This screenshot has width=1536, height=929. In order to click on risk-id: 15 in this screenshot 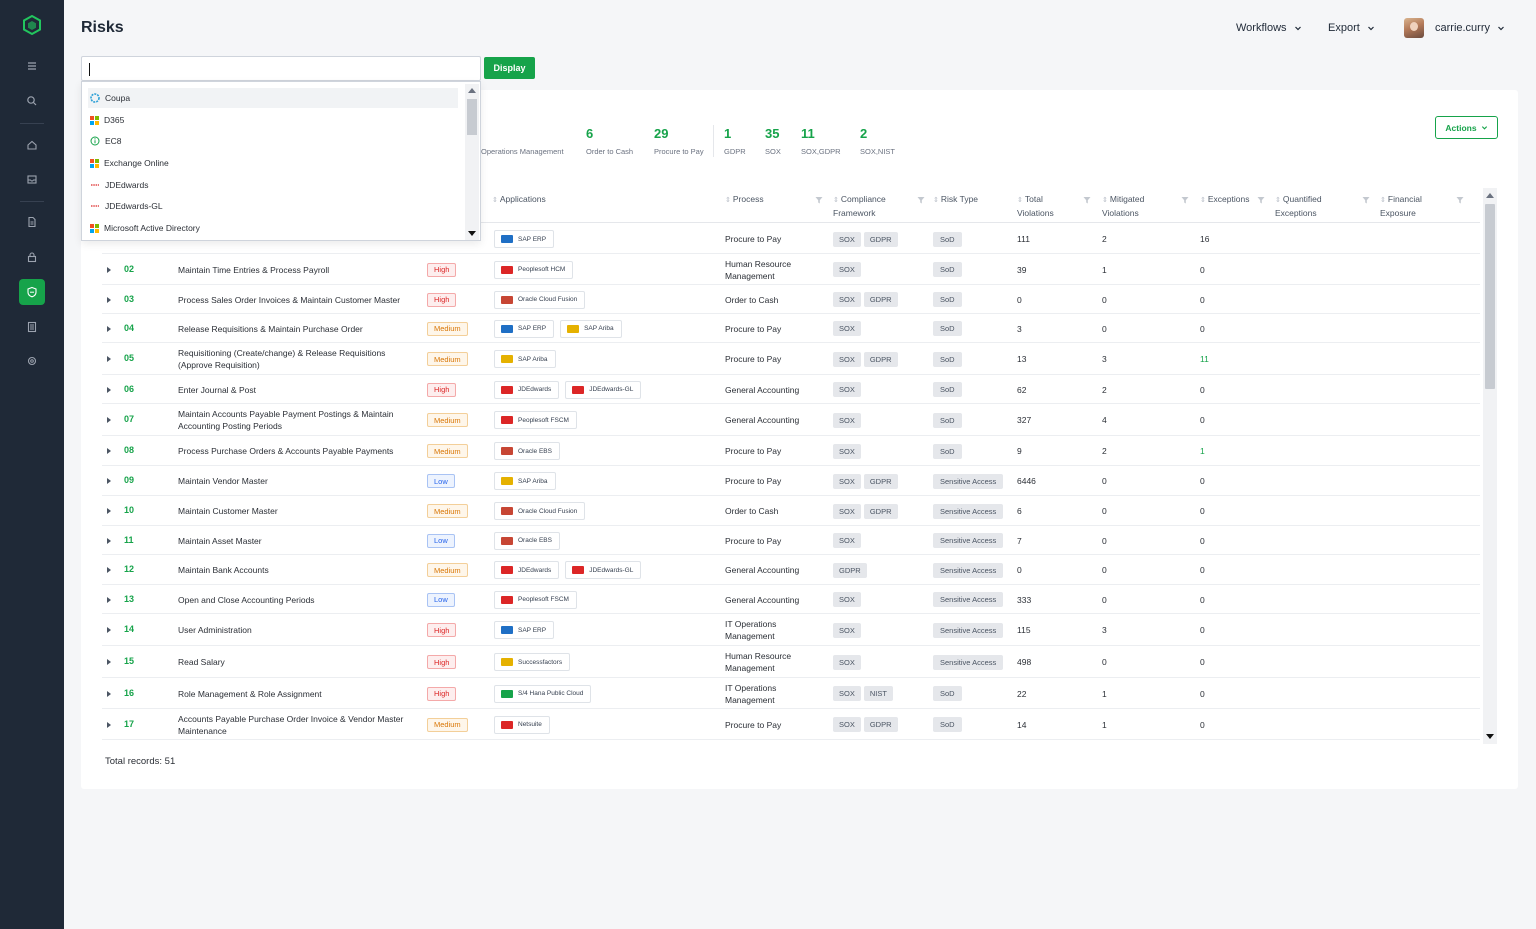, I will do `click(129, 661)`.